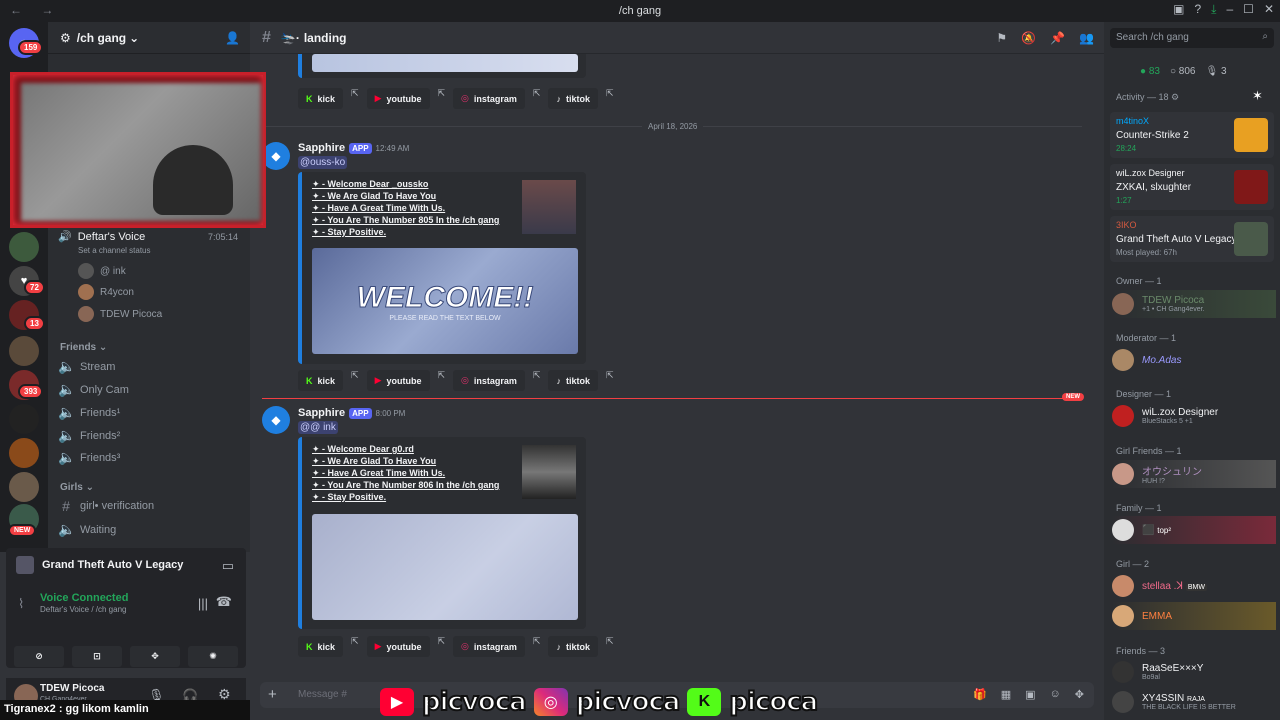 This screenshot has height=720, width=1280. I want to click on welcome-banner, so click(445, 567).